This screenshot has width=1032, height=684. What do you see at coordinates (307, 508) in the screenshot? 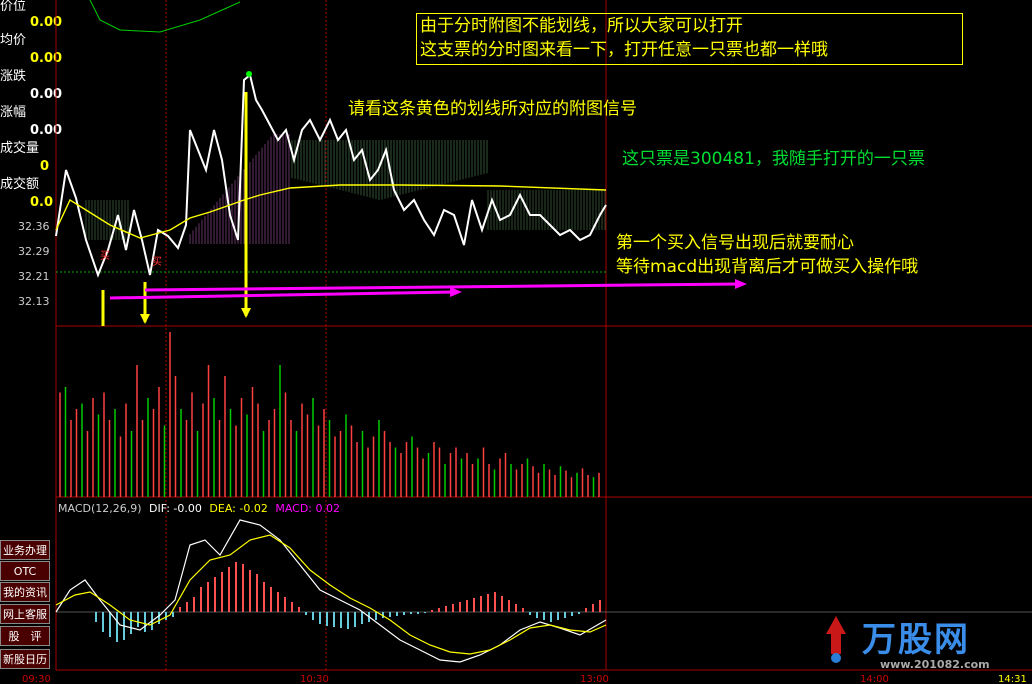
I see `macd-value: MACD: 0.02` at bounding box center [307, 508].